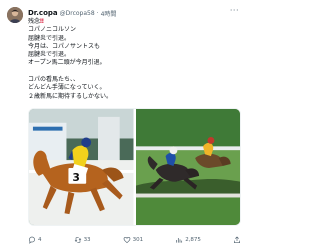  I want to click on reply-count: 4, so click(40, 240).